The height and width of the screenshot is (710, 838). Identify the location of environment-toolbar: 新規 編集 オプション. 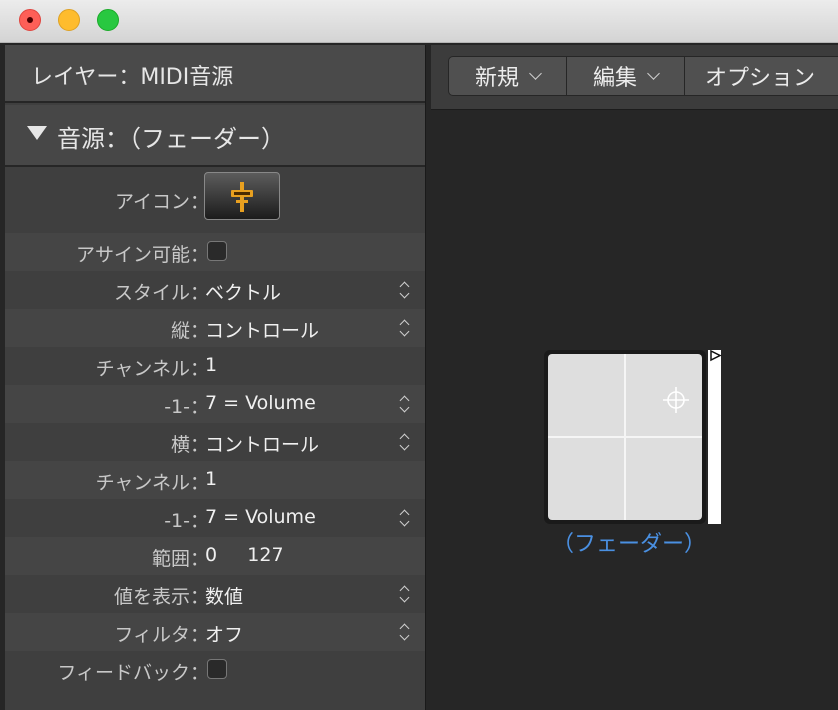
(634, 77).